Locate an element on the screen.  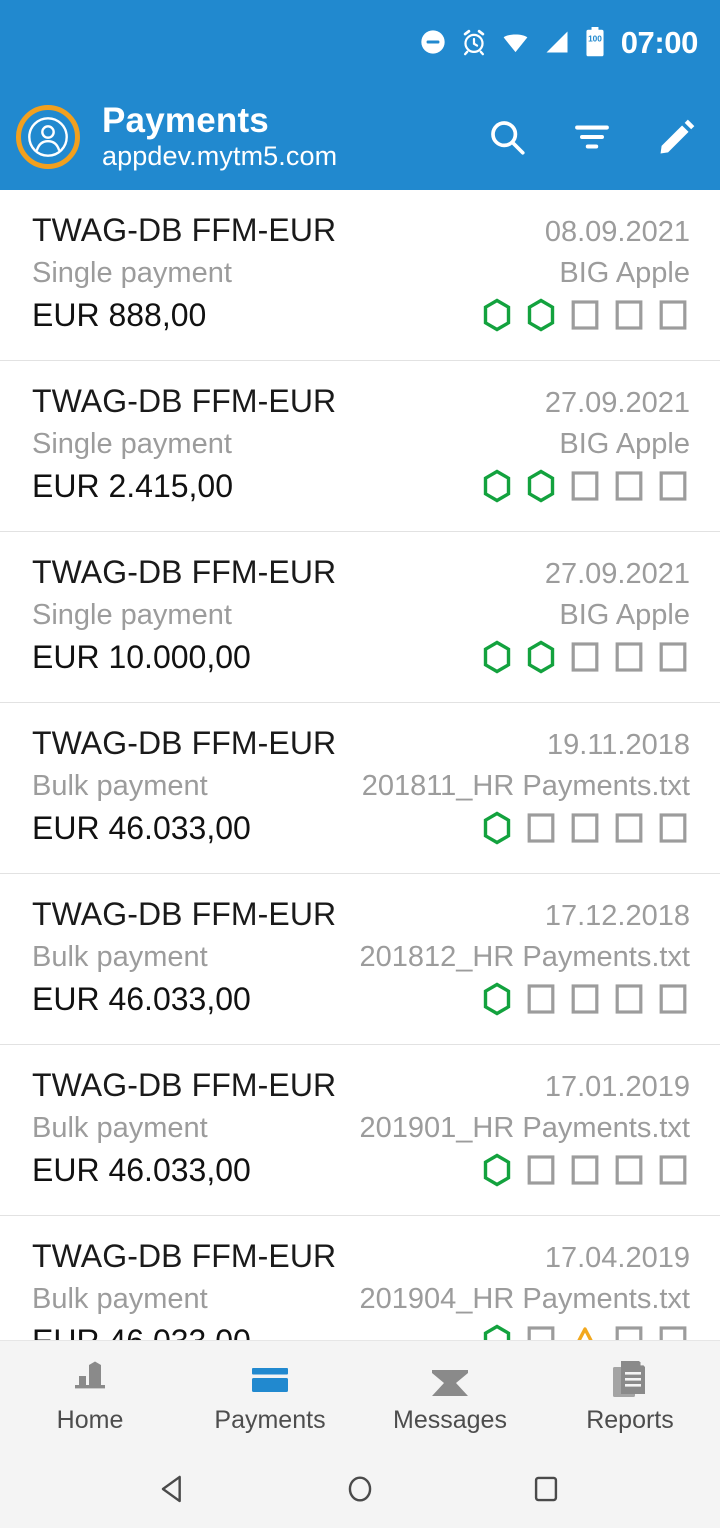
nav-item-payments: Payments is located at coordinates (270, 1396).